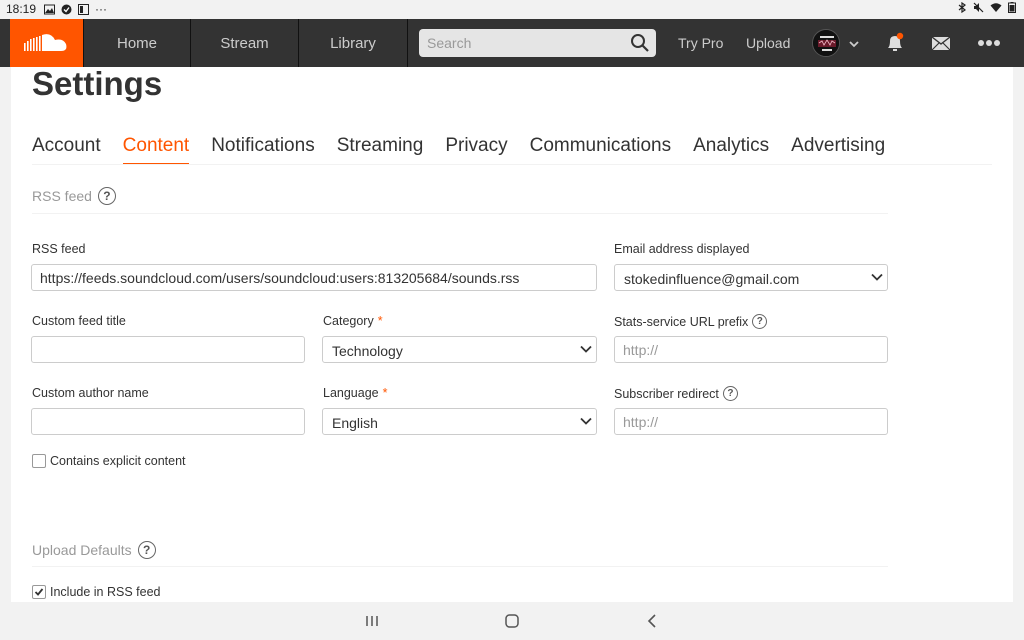 This screenshot has height=640, width=1024. What do you see at coordinates (700, 43) in the screenshot?
I see `try-pro-link: Try Pro` at bounding box center [700, 43].